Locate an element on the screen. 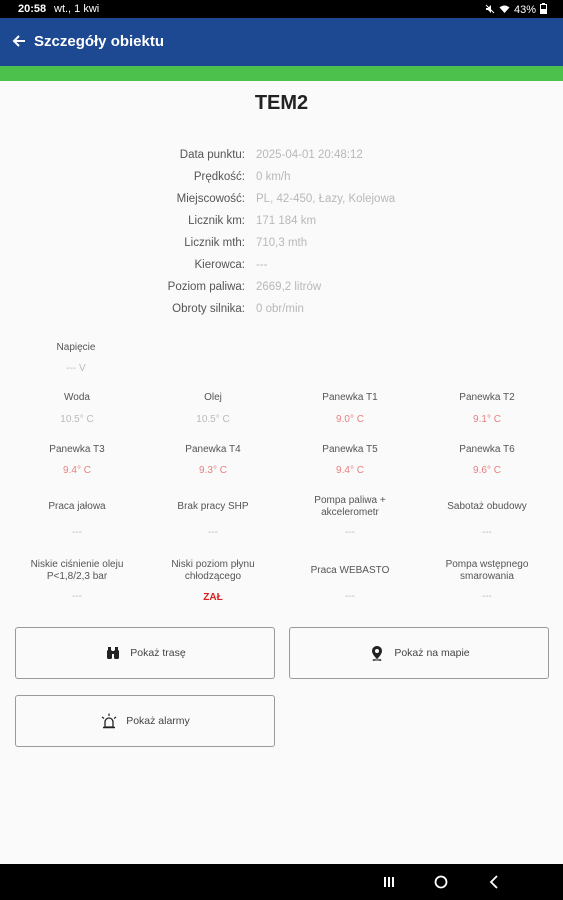 Image resolution: width=563 pixels, height=900 pixels. show-on-map-button: Pokaż na mapie is located at coordinates (419, 653).